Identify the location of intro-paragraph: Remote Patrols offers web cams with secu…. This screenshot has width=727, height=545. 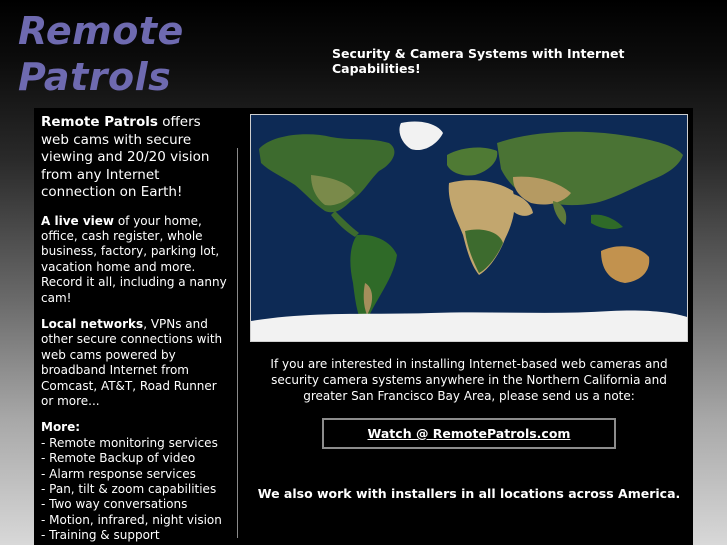
(136, 158).